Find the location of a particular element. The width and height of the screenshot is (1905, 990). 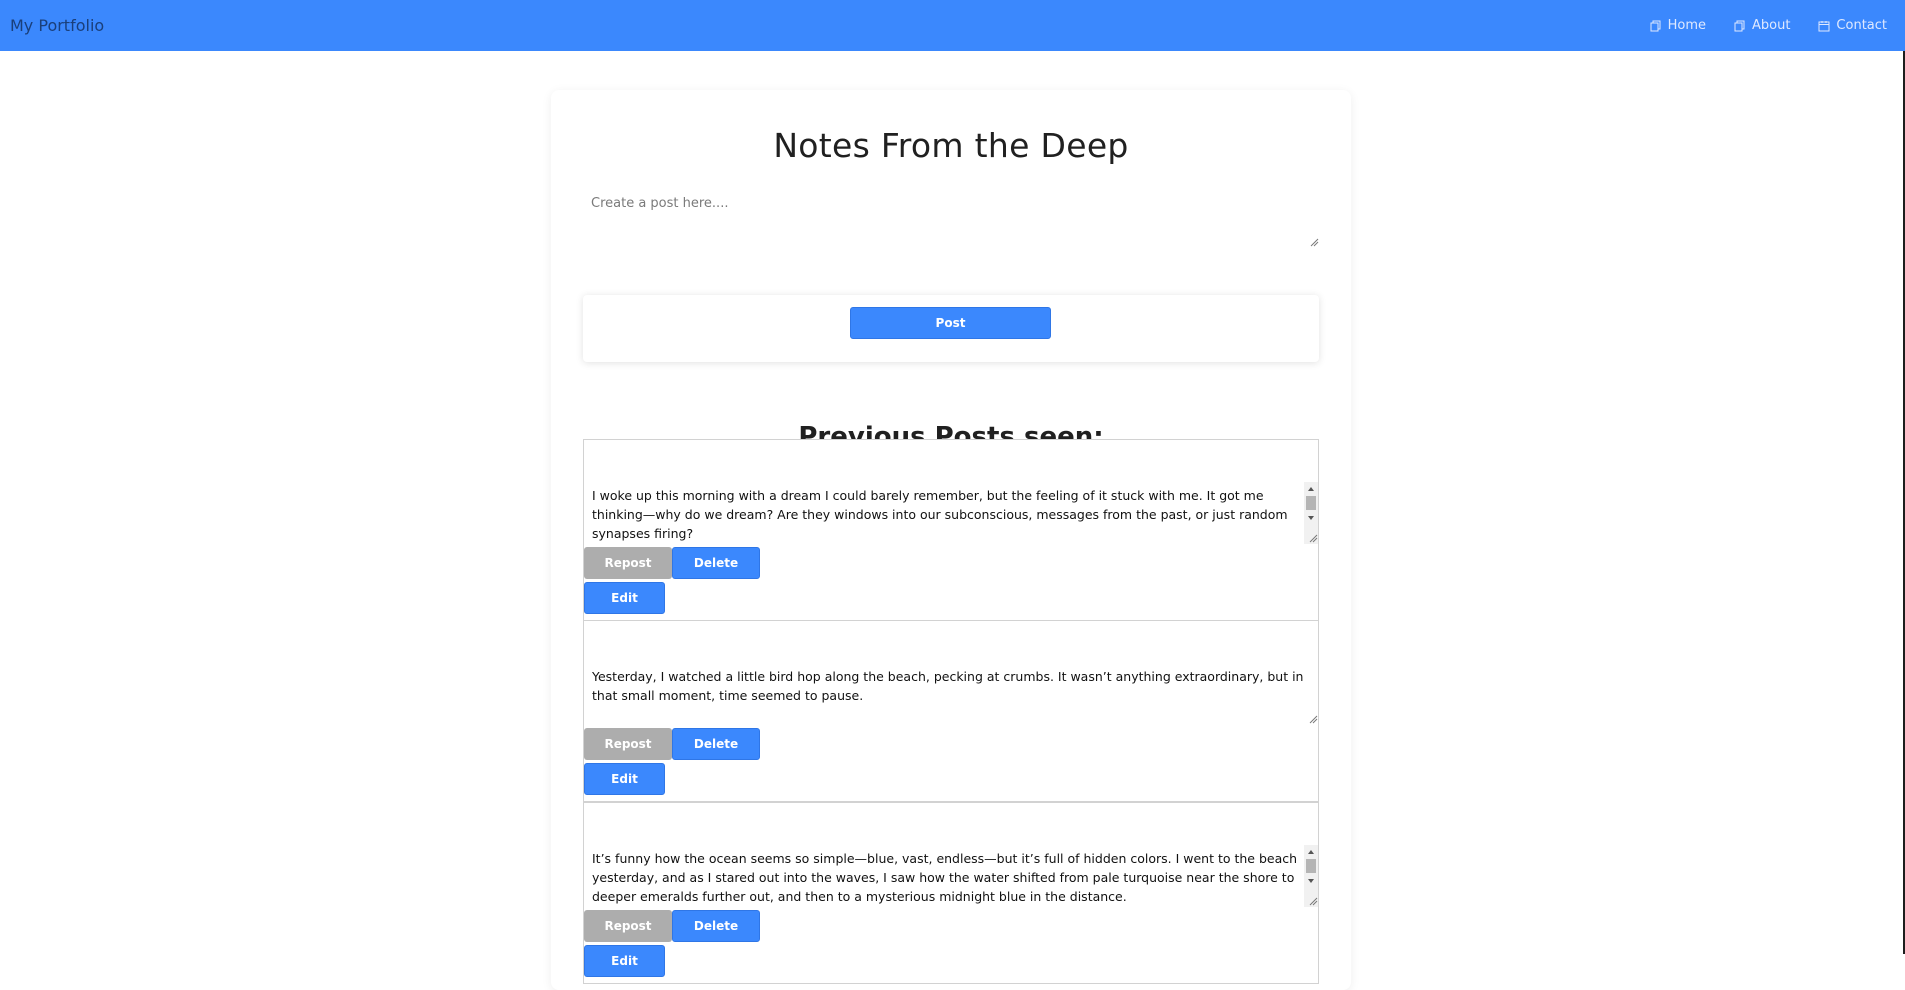

nav-link-contact: Contact is located at coordinates (1852, 25).